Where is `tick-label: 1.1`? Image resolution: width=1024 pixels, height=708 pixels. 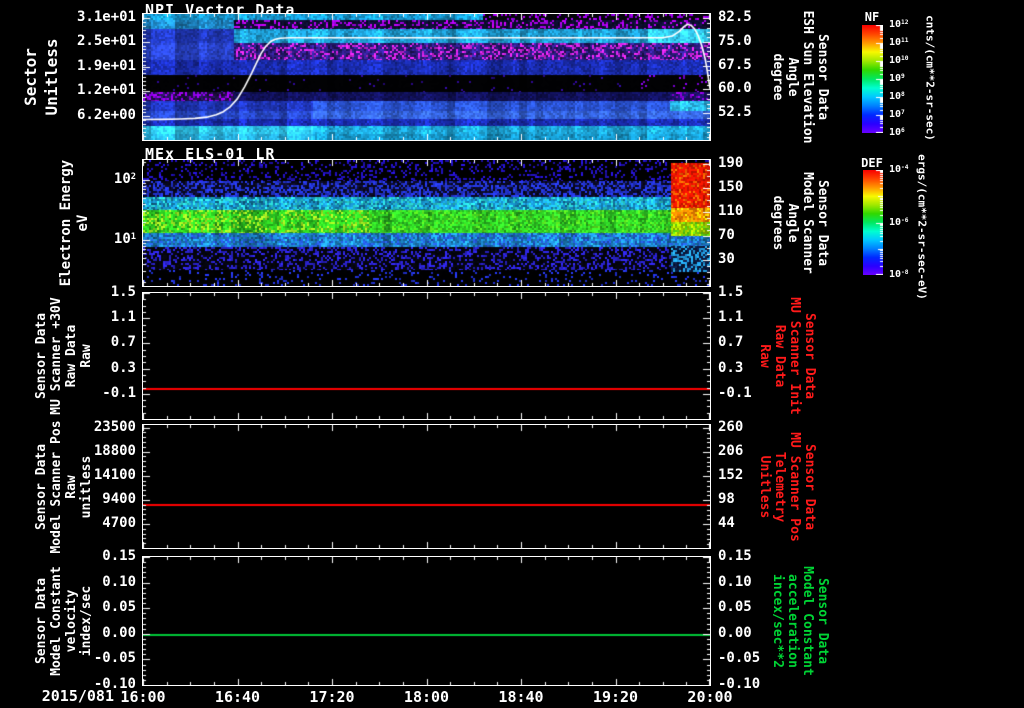
tick-label: 1.1 is located at coordinates (731, 317).